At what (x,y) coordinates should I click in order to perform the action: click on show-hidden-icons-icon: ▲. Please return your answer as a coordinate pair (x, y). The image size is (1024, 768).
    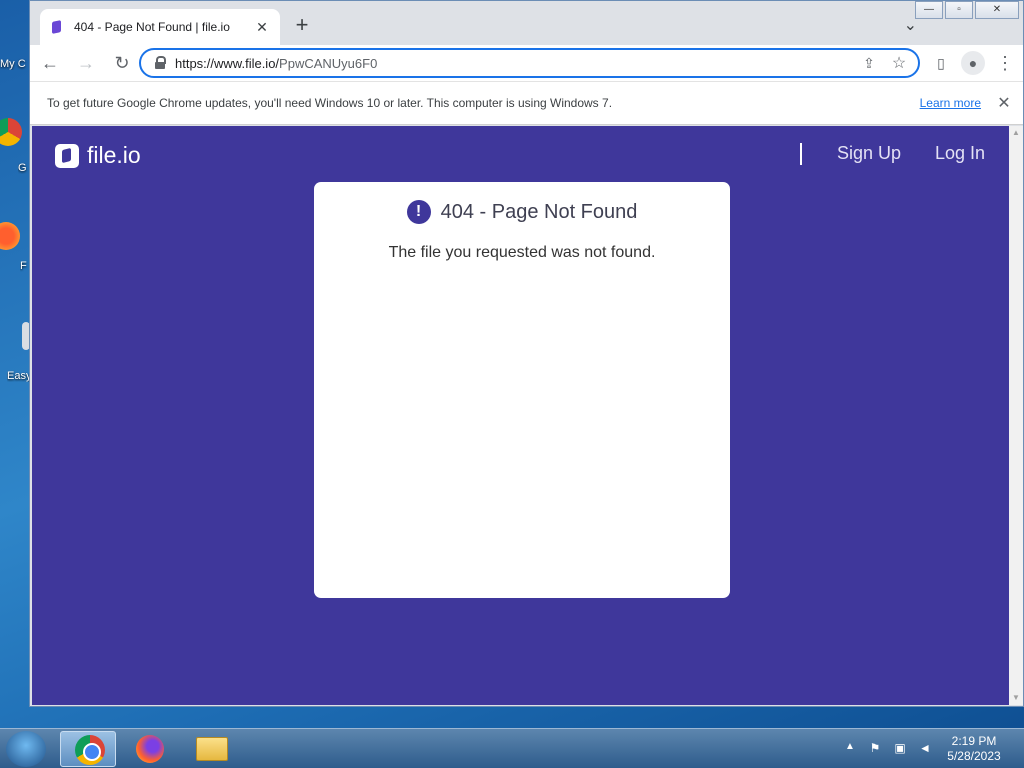
    Looking at the image, I should click on (850, 746).